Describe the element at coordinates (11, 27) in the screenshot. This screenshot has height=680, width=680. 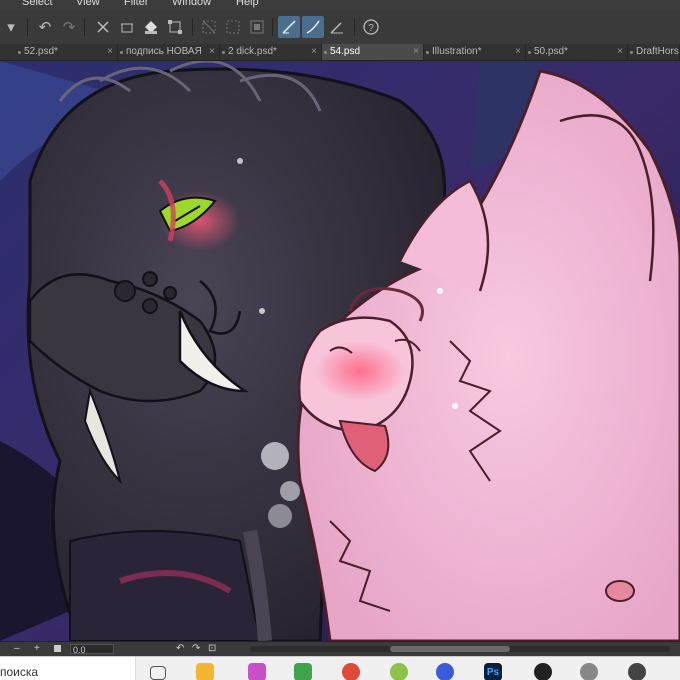
I see `tool-dropdown-icon: ▾` at that location.